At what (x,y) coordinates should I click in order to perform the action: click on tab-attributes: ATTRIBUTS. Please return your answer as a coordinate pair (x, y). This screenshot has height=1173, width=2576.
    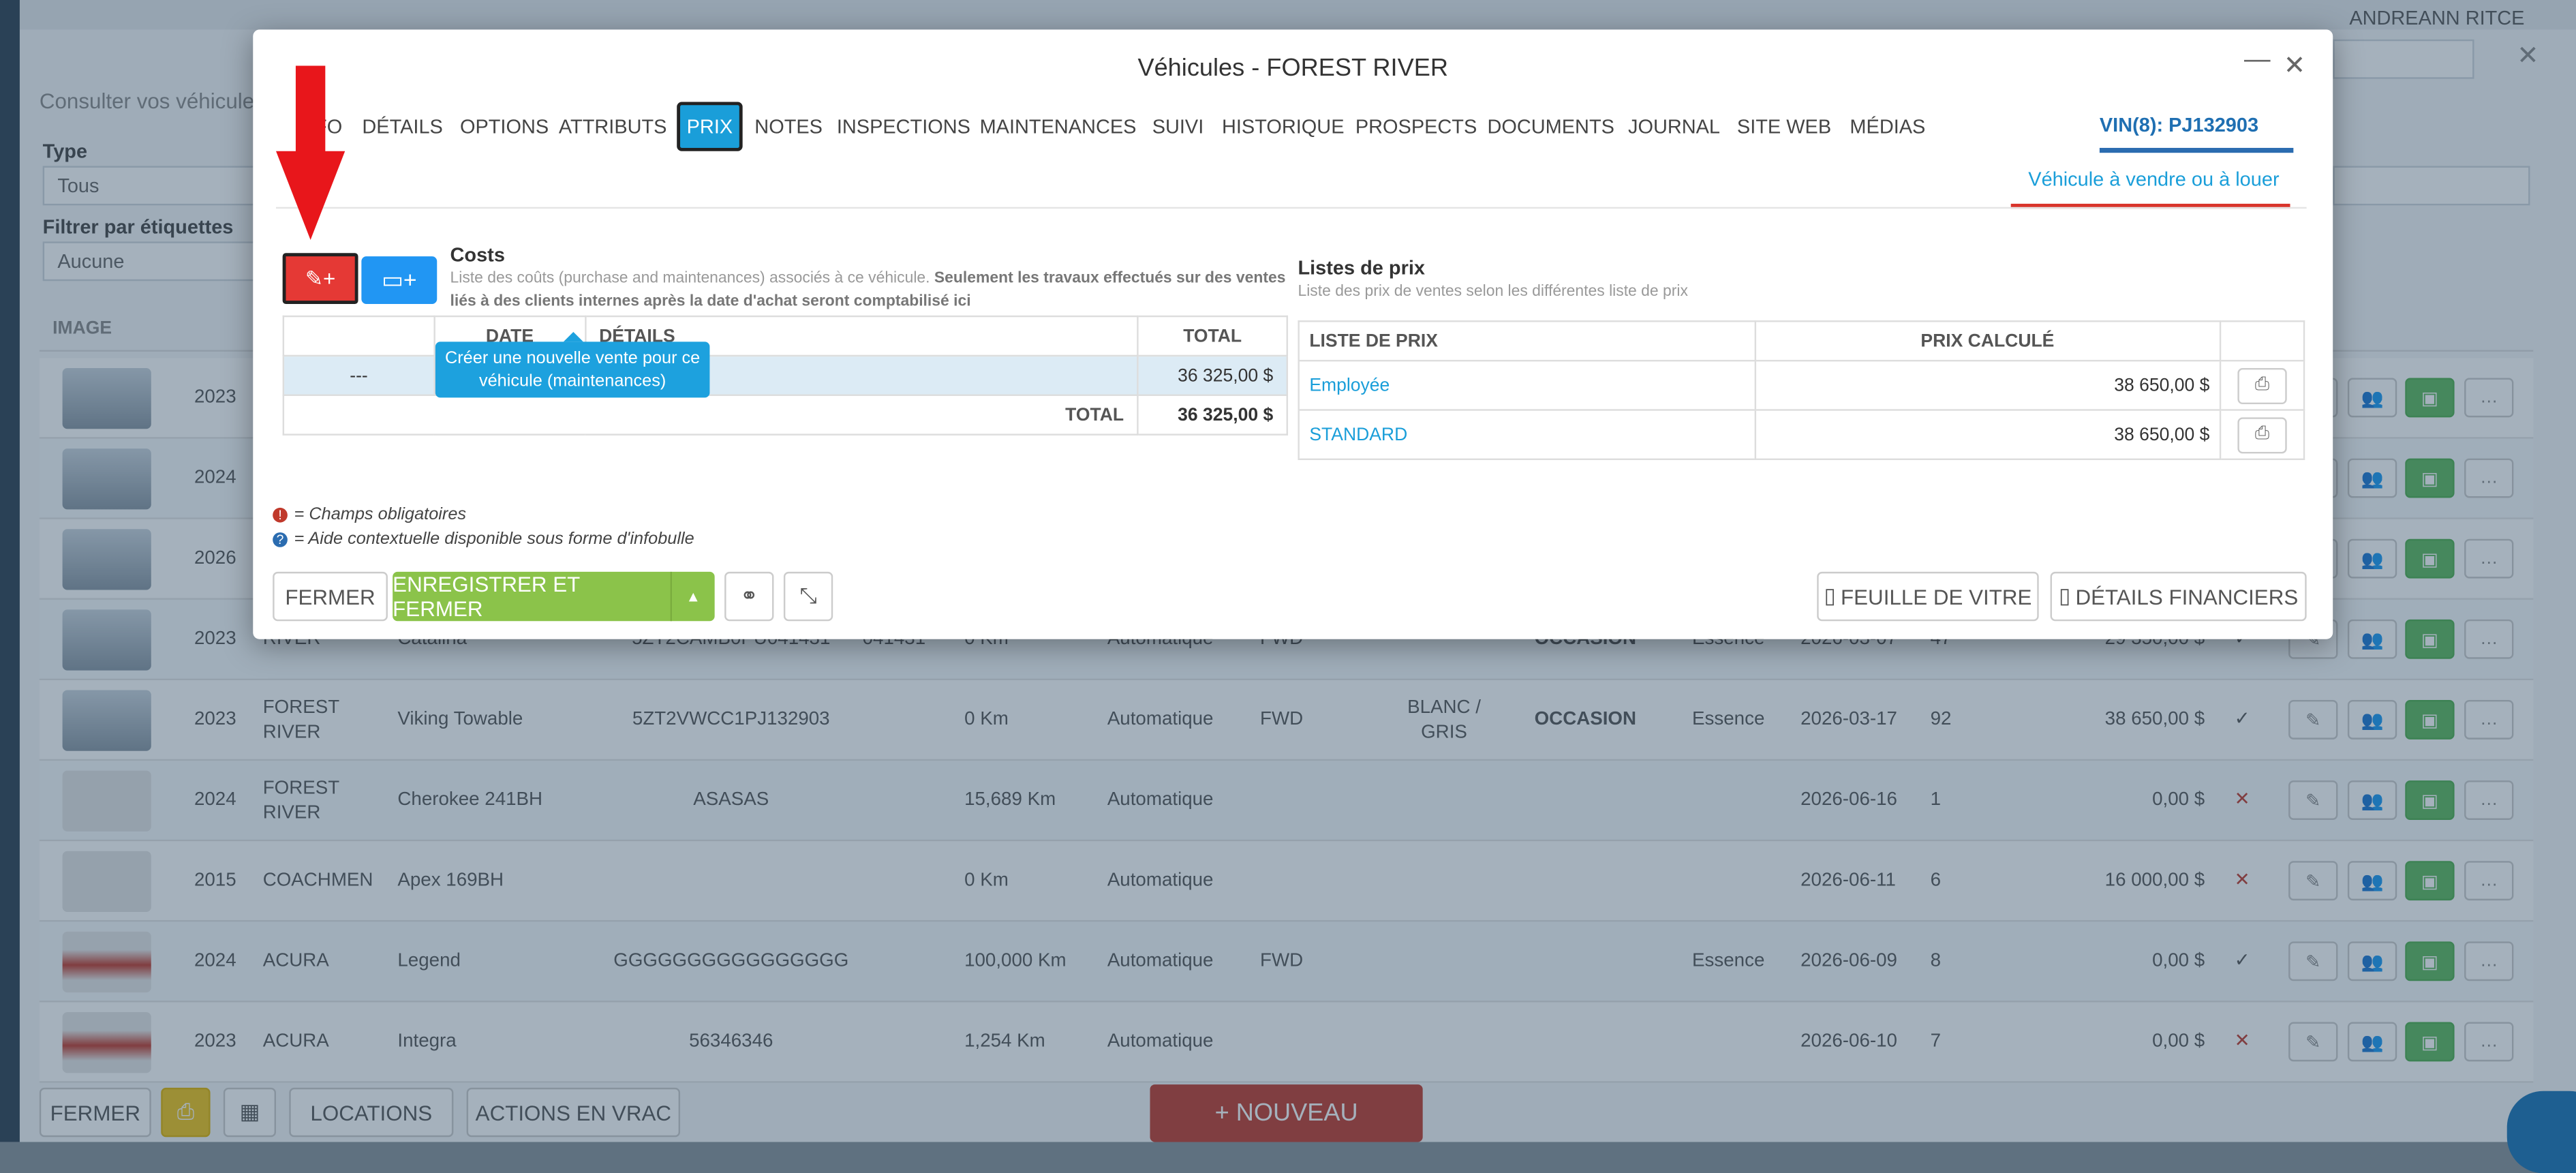
    Looking at the image, I should click on (613, 126).